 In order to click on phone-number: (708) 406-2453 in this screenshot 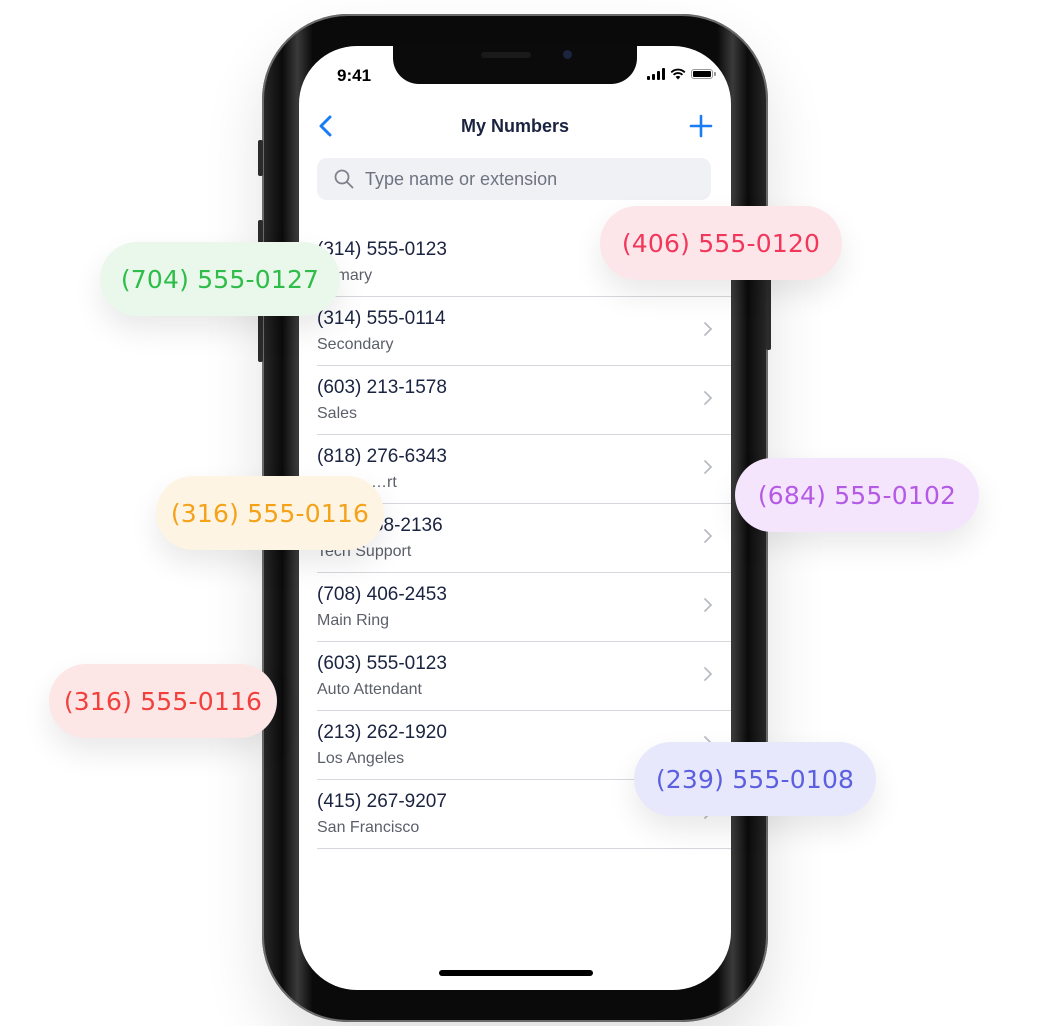, I will do `click(382, 594)`.